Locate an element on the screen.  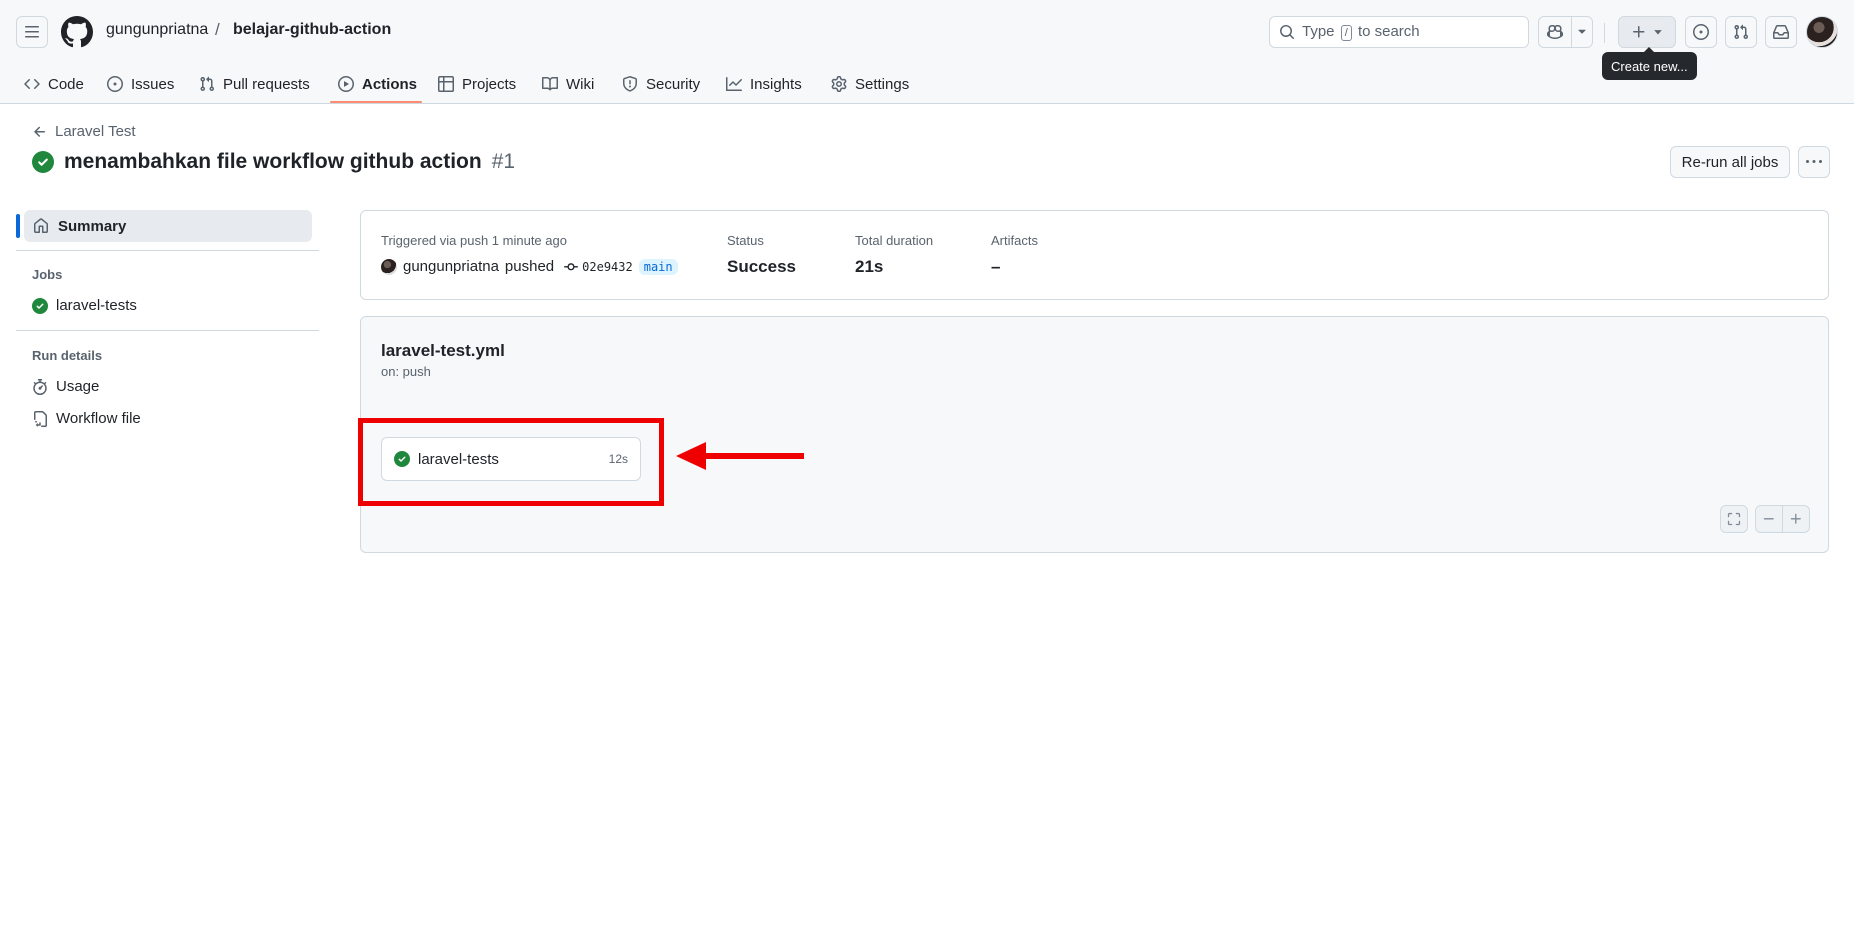
issue-icon is located at coordinates (115, 84).